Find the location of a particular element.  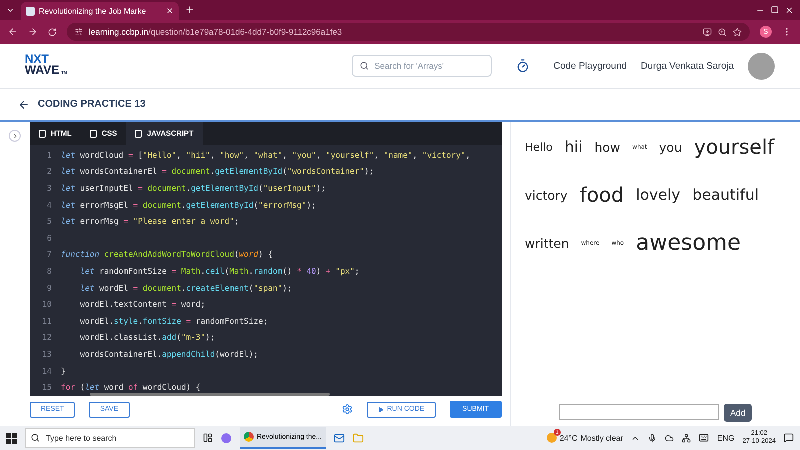

back-arrow-icon is located at coordinates (24, 104).